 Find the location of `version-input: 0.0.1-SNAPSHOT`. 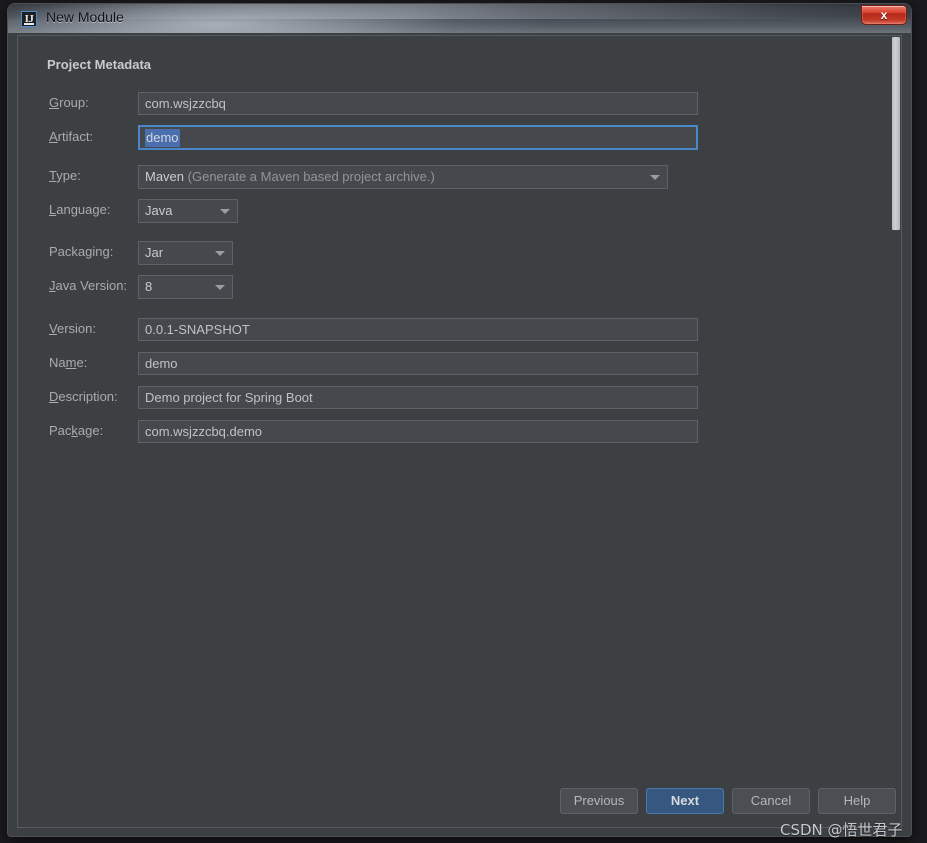

version-input: 0.0.1-SNAPSHOT is located at coordinates (418, 329).